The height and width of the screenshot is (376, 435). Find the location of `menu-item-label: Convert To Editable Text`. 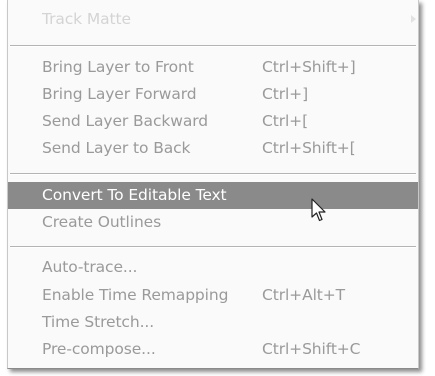

menu-item-label: Convert To Editable Text is located at coordinates (134, 195).